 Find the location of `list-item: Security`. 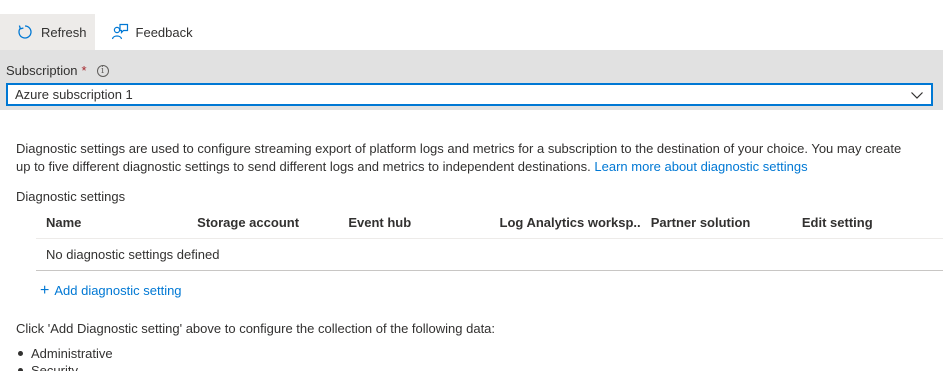

list-item: Security is located at coordinates (64, 366).